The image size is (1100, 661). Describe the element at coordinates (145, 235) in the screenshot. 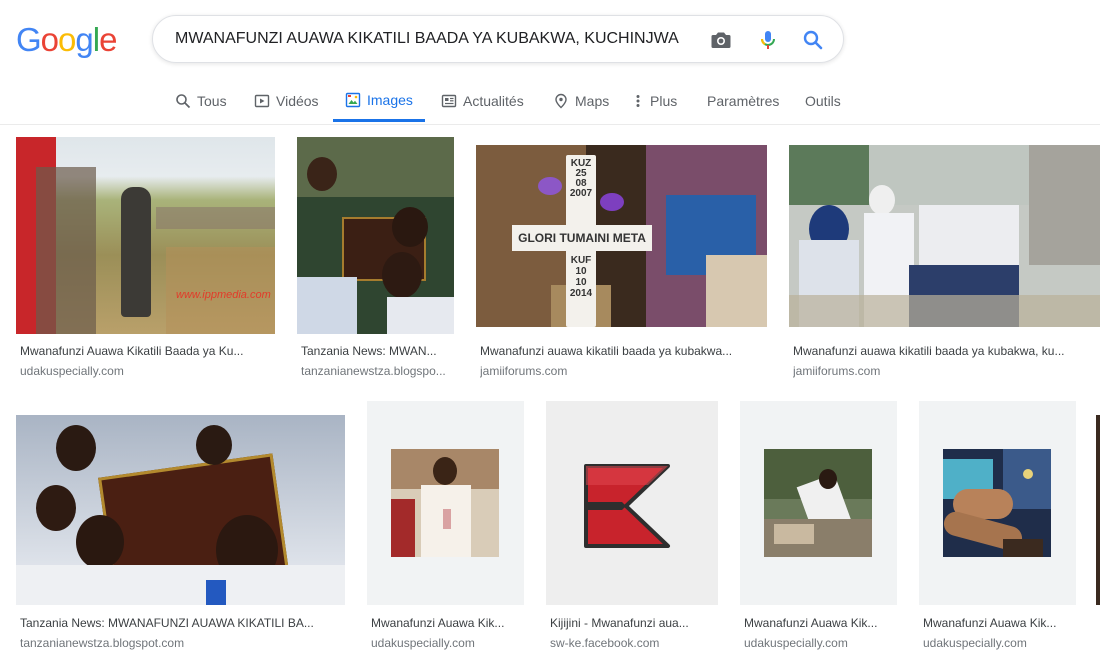

I see `result-thumbnail: www.ippmedia.com` at that location.